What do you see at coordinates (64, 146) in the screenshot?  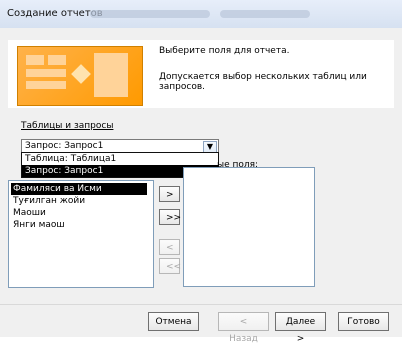 I see `tables-combo-value: Запрос: Запрос1` at bounding box center [64, 146].